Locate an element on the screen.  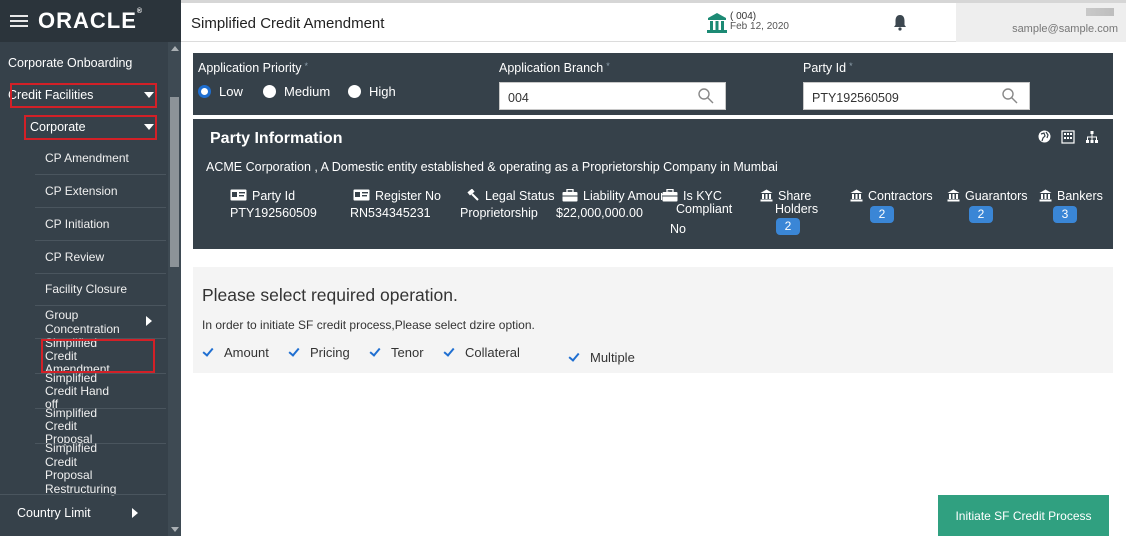
guarantors-count-badge: 2 is located at coordinates (981, 214).